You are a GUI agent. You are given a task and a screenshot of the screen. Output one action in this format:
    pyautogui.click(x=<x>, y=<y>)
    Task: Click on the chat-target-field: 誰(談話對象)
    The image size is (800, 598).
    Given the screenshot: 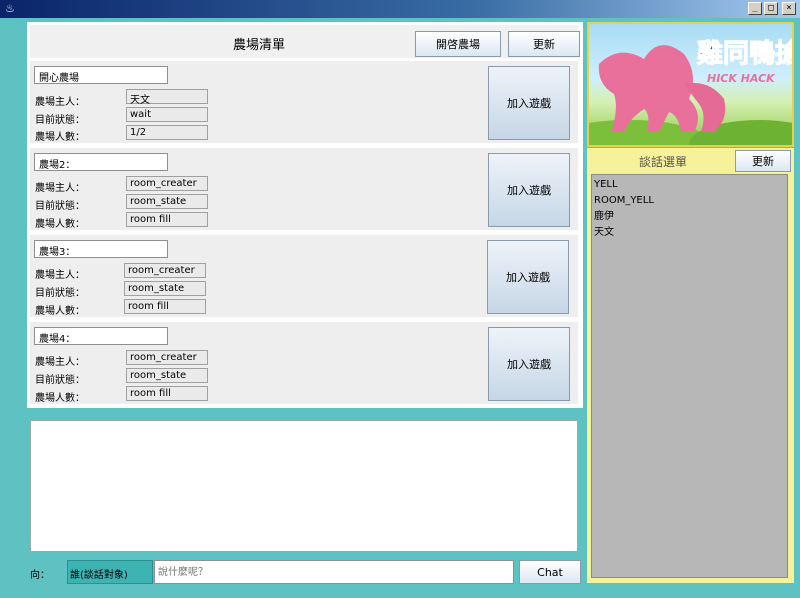 What is the action you would take?
    pyautogui.click(x=110, y=572)
    